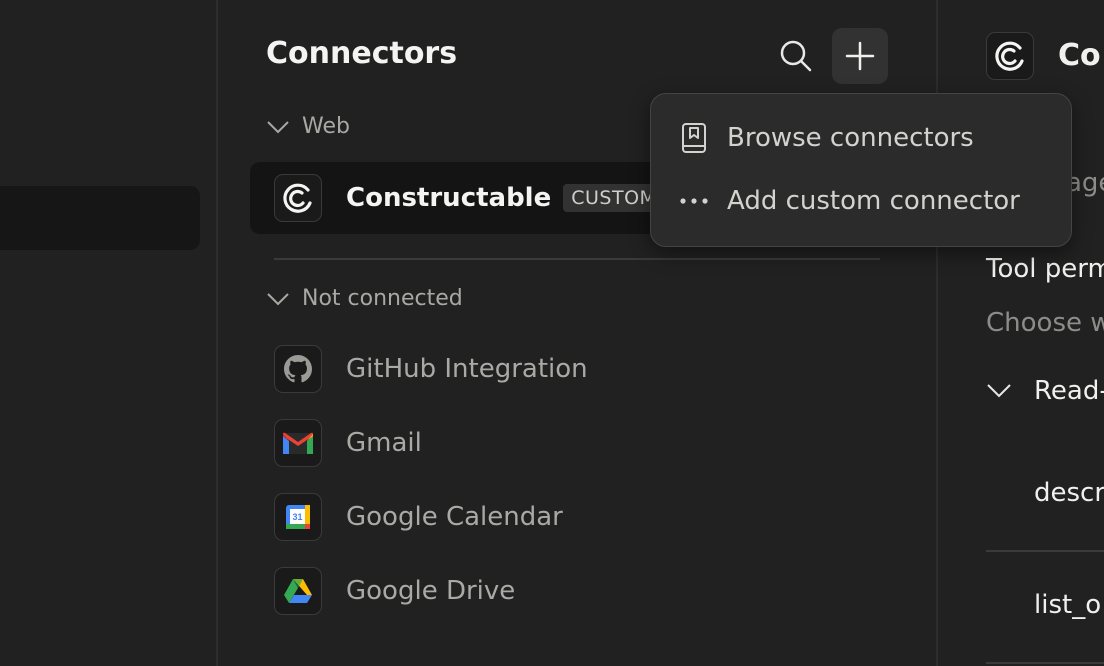 This screenshot has height=666, width=1104. I want to click on connector-row-google-calendar: 31 Google Calendar, so click(565, 517).